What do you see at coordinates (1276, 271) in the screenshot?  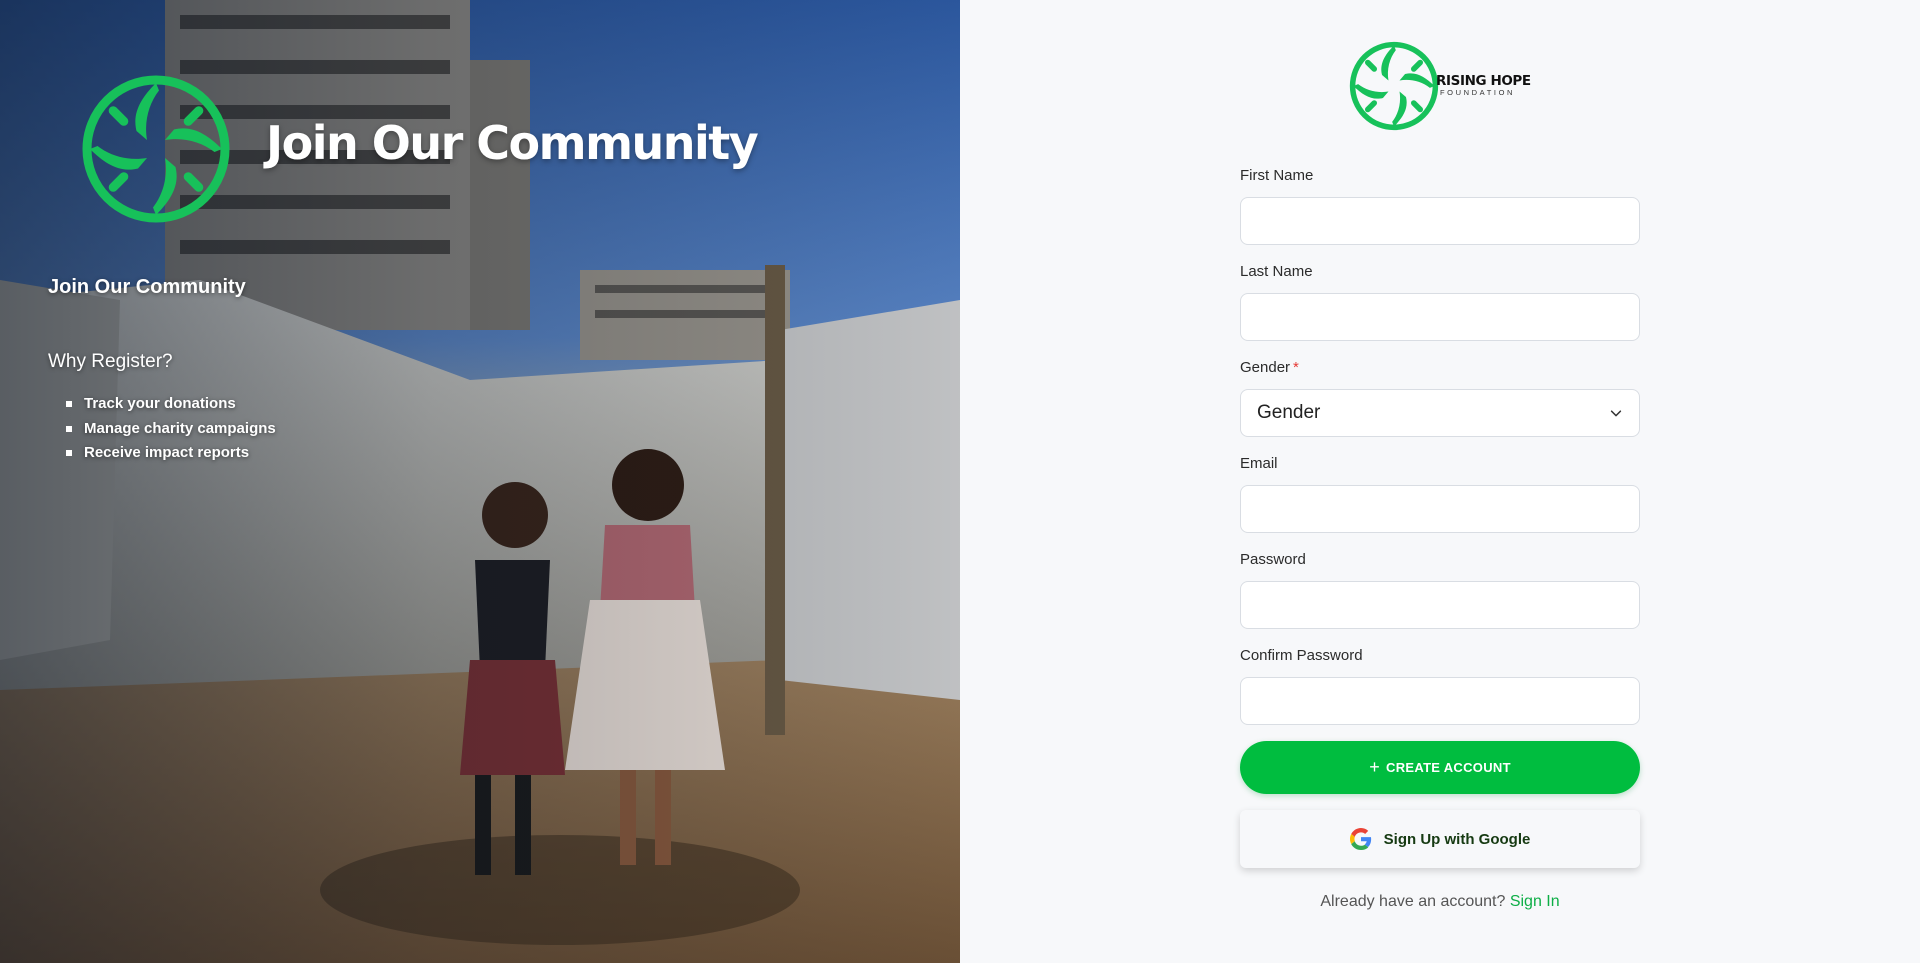 I see `last-name-label: Last Name` at bounding box center [1276, 271].